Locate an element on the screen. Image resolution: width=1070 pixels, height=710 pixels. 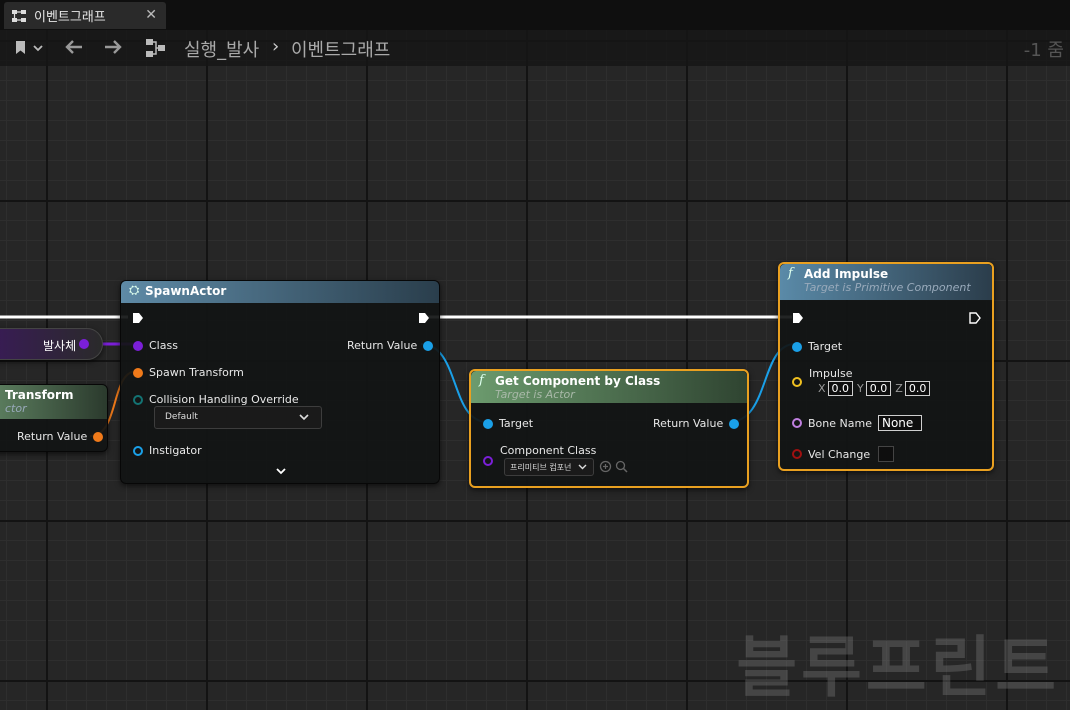
pin-label: Collision Handling Override is located at coordinates (224, 399).